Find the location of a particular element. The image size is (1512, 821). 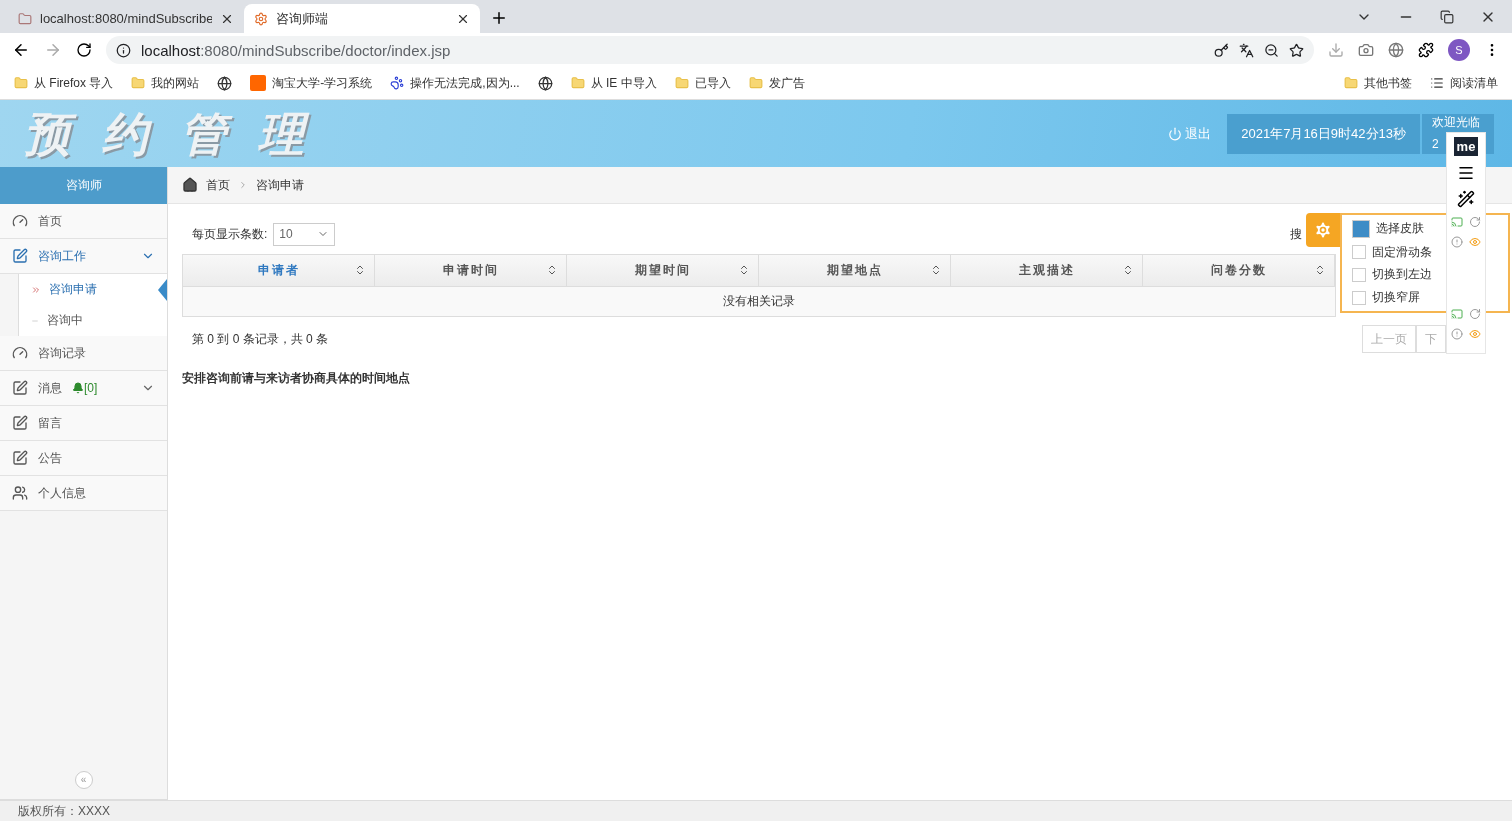

sidebar-item: 留言 is located at coordinates (83, 423).